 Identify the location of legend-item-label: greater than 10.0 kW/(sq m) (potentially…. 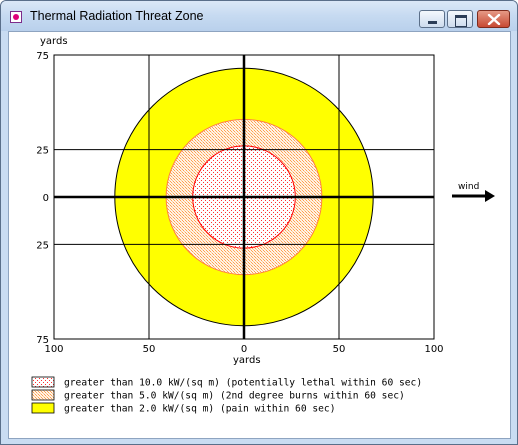
(243, 383).